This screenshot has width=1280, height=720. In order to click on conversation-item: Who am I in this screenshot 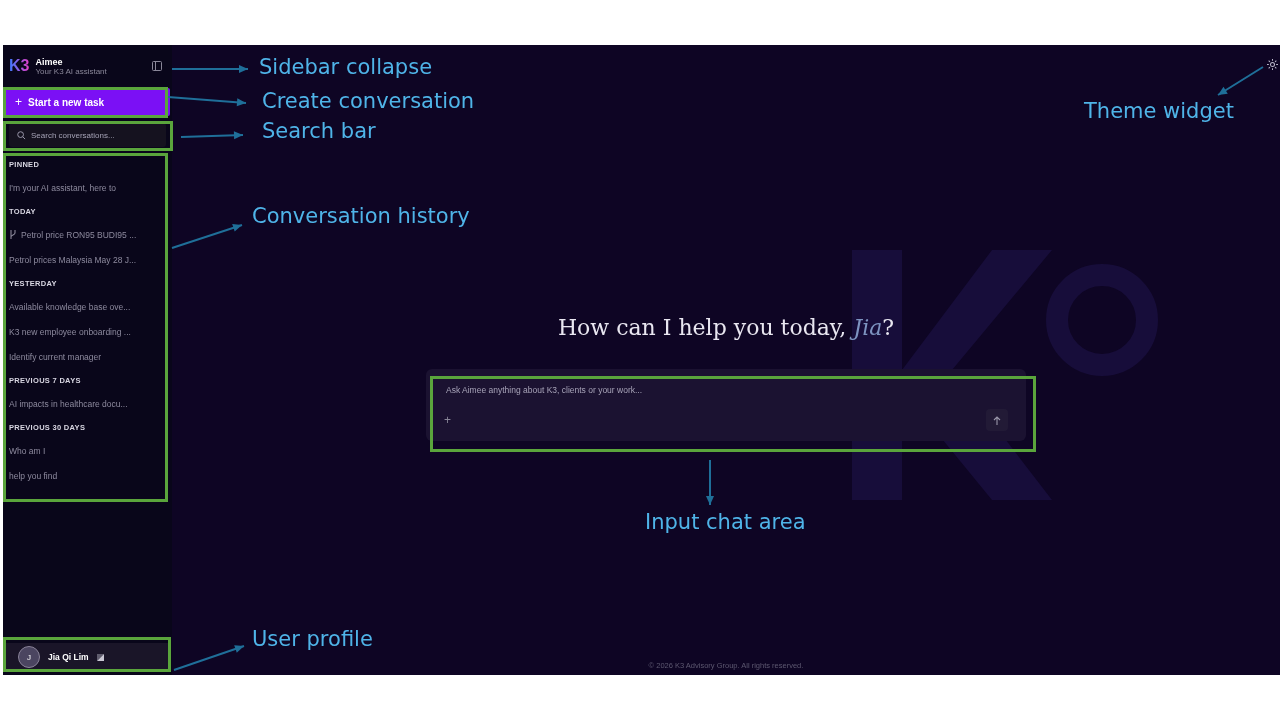, I will do `click(87, 450)`.